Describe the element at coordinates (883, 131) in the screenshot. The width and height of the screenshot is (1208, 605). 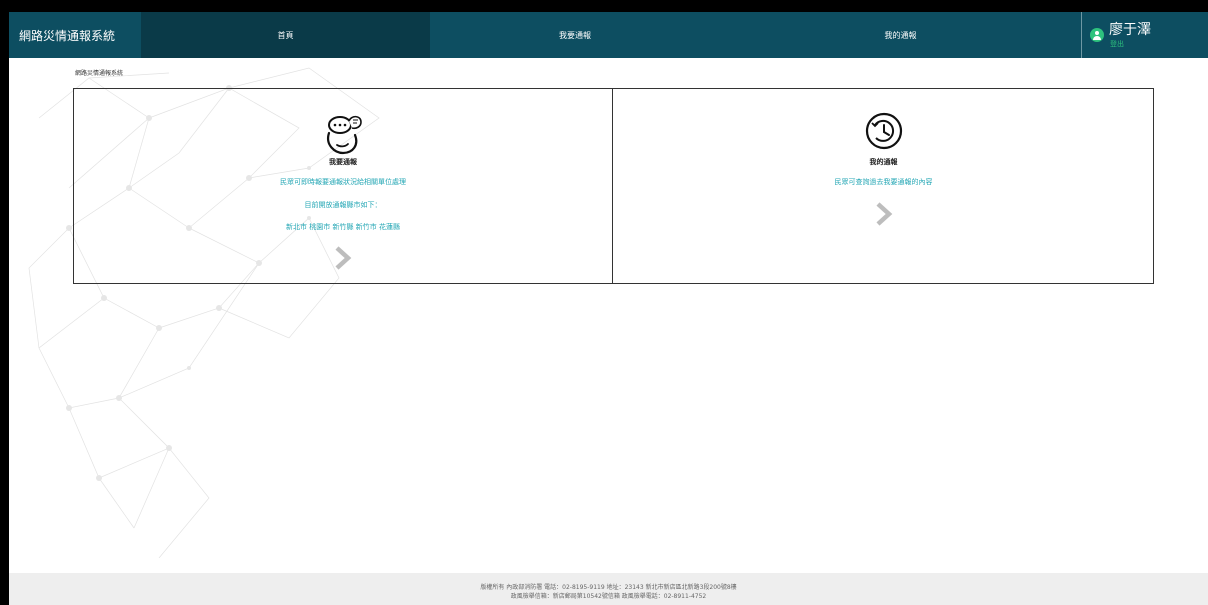
I see `history-clock-icon` at that location.